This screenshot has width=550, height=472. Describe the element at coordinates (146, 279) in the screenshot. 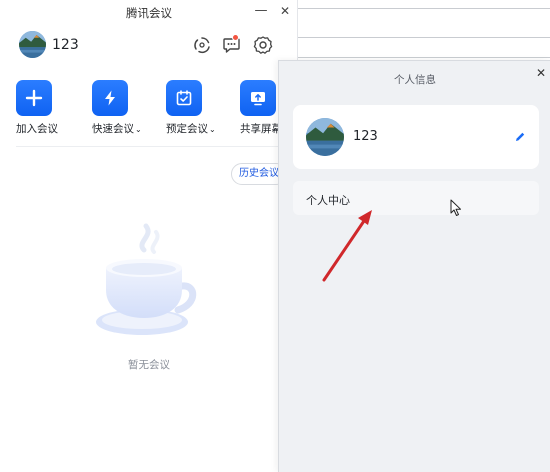

I see `coffee-cup-icon` at that location.